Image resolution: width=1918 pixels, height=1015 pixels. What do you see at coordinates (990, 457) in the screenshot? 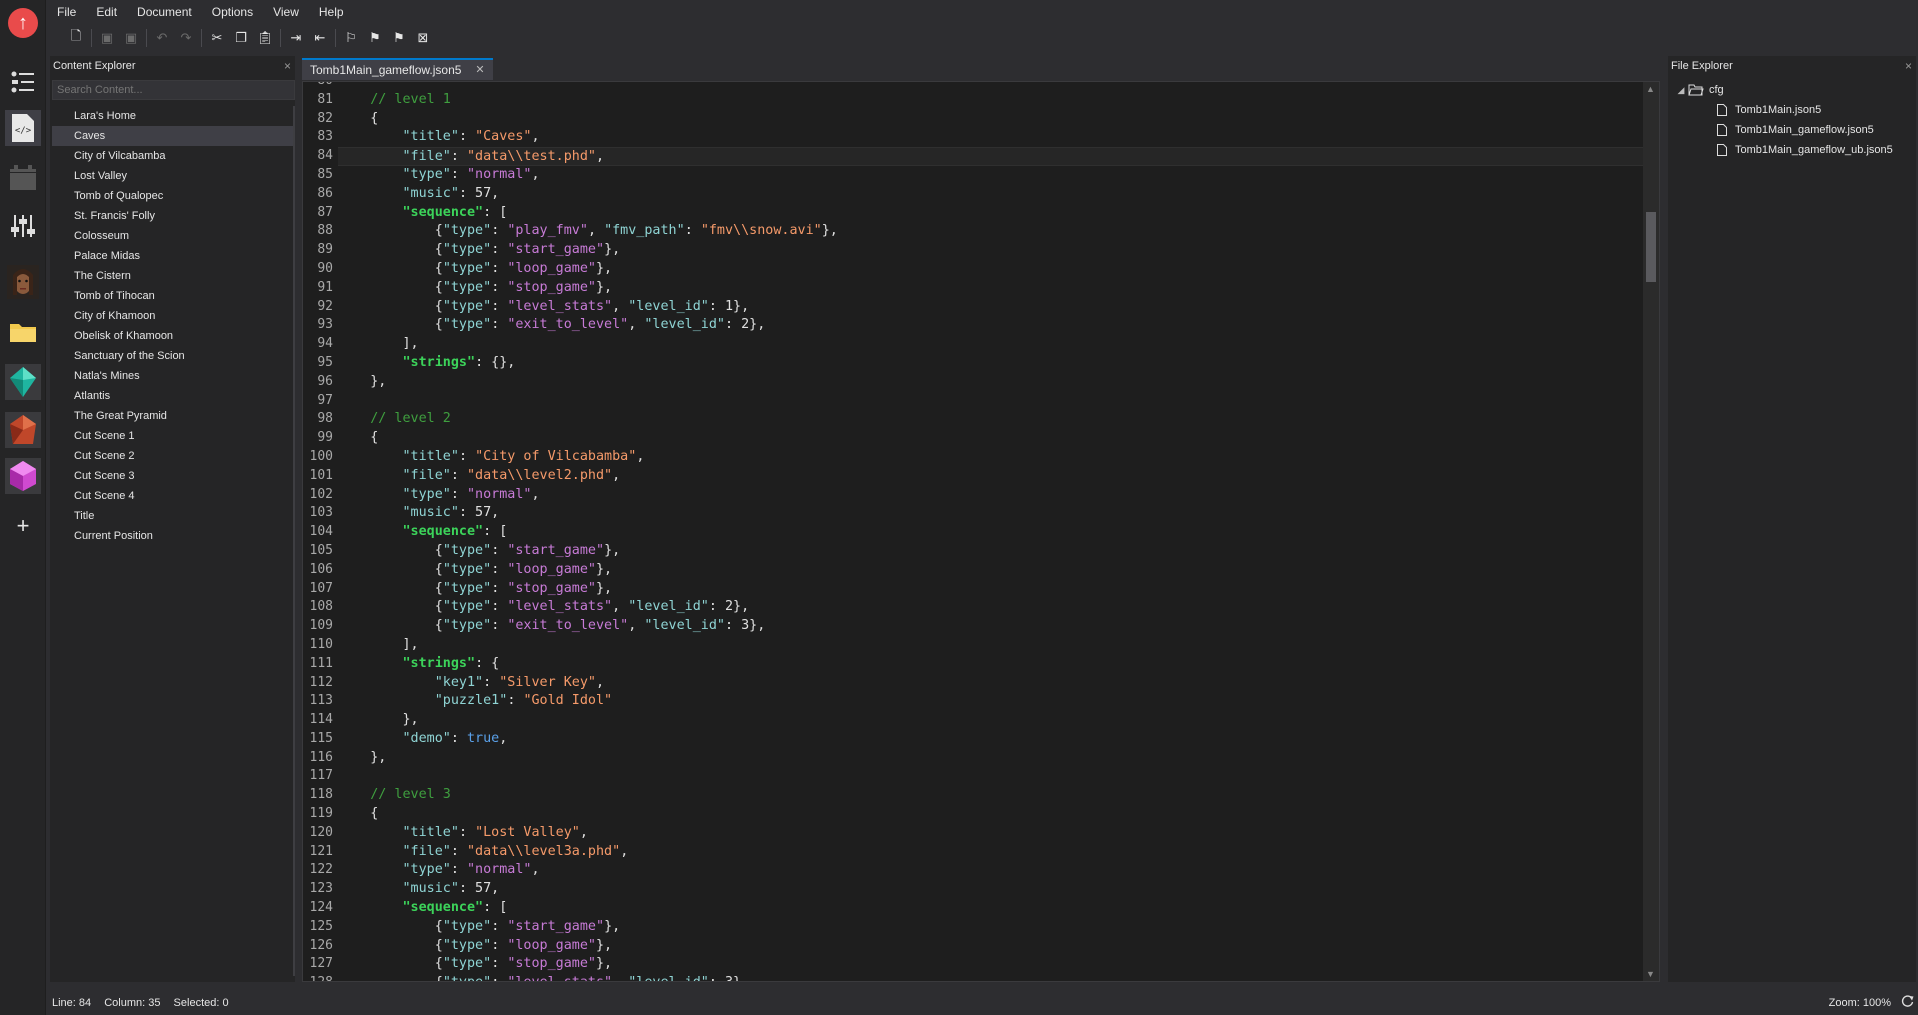
I see `code-line: "title": "City of Vilcabamba",` at bounding box center [990, 457].